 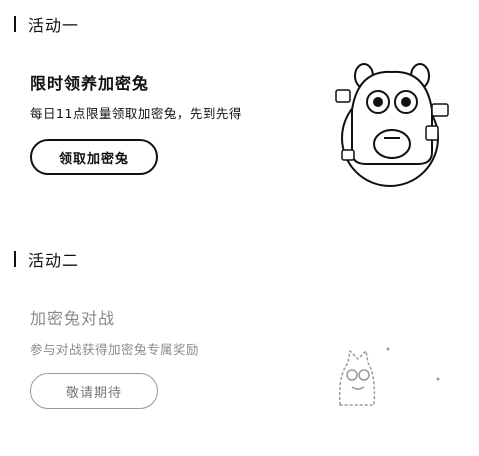 I want to click on section-title: 活动一, so click(x=54, y=25).